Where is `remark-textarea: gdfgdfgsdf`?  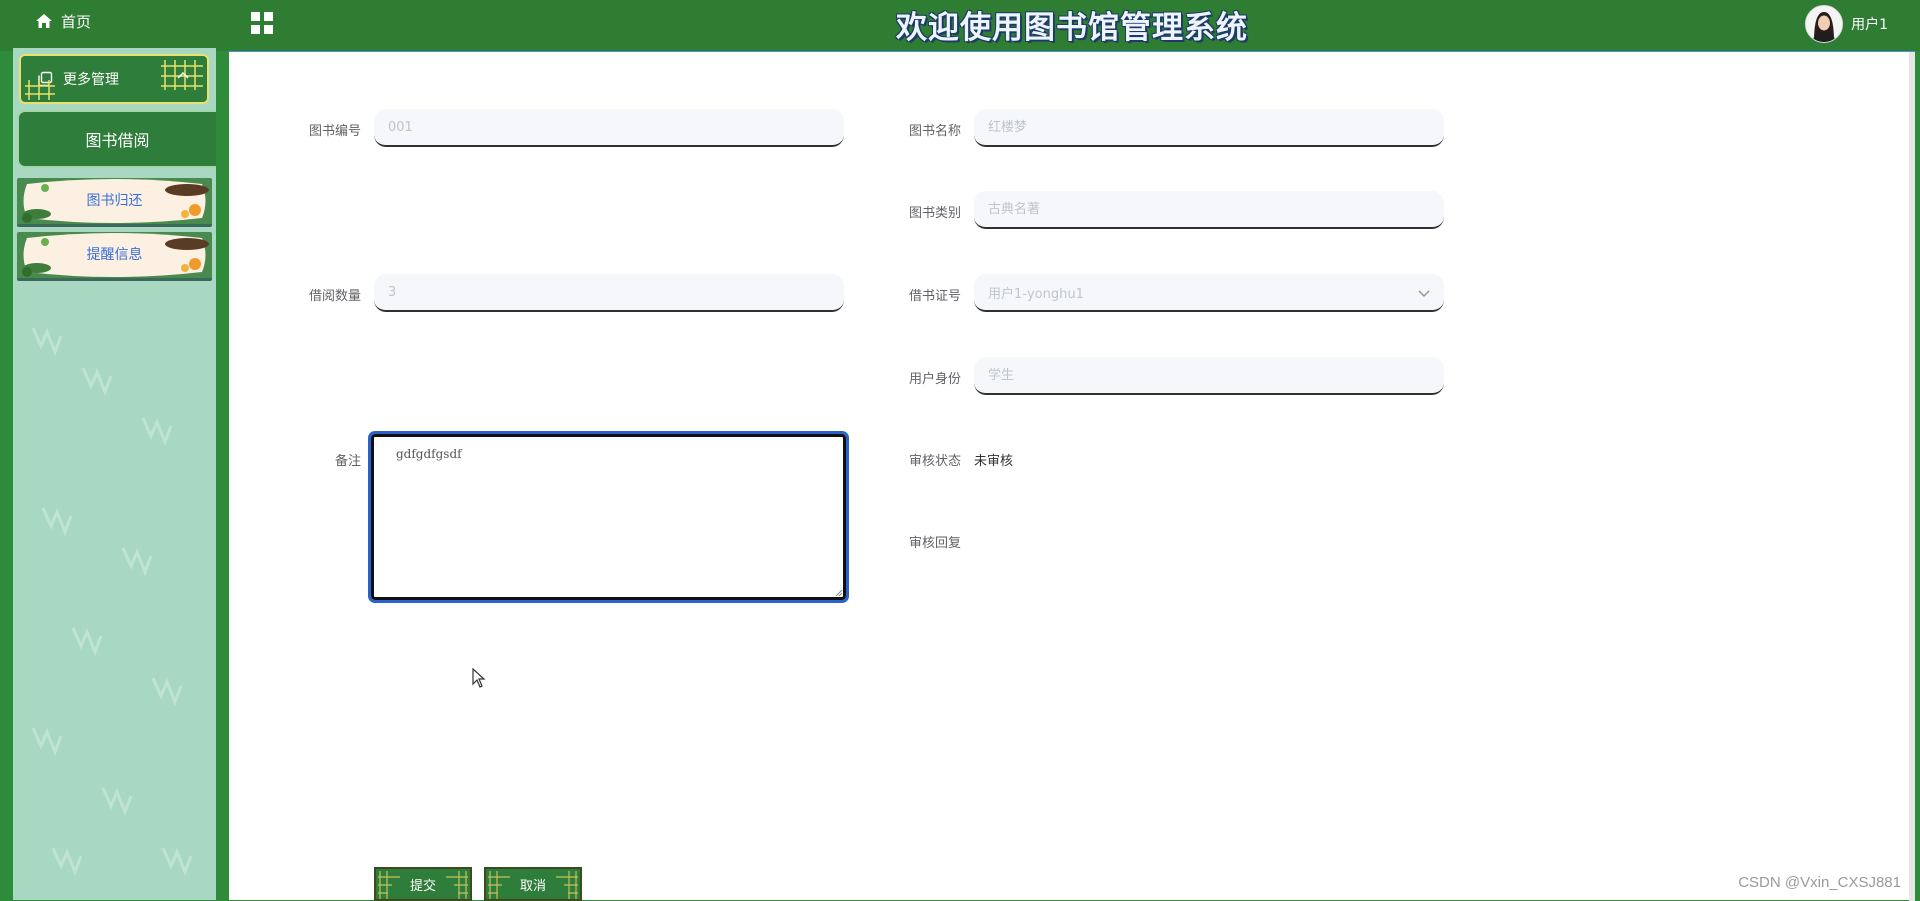
remark-textarea: gdfgdfgsdf is located at coordinates (608, 517).